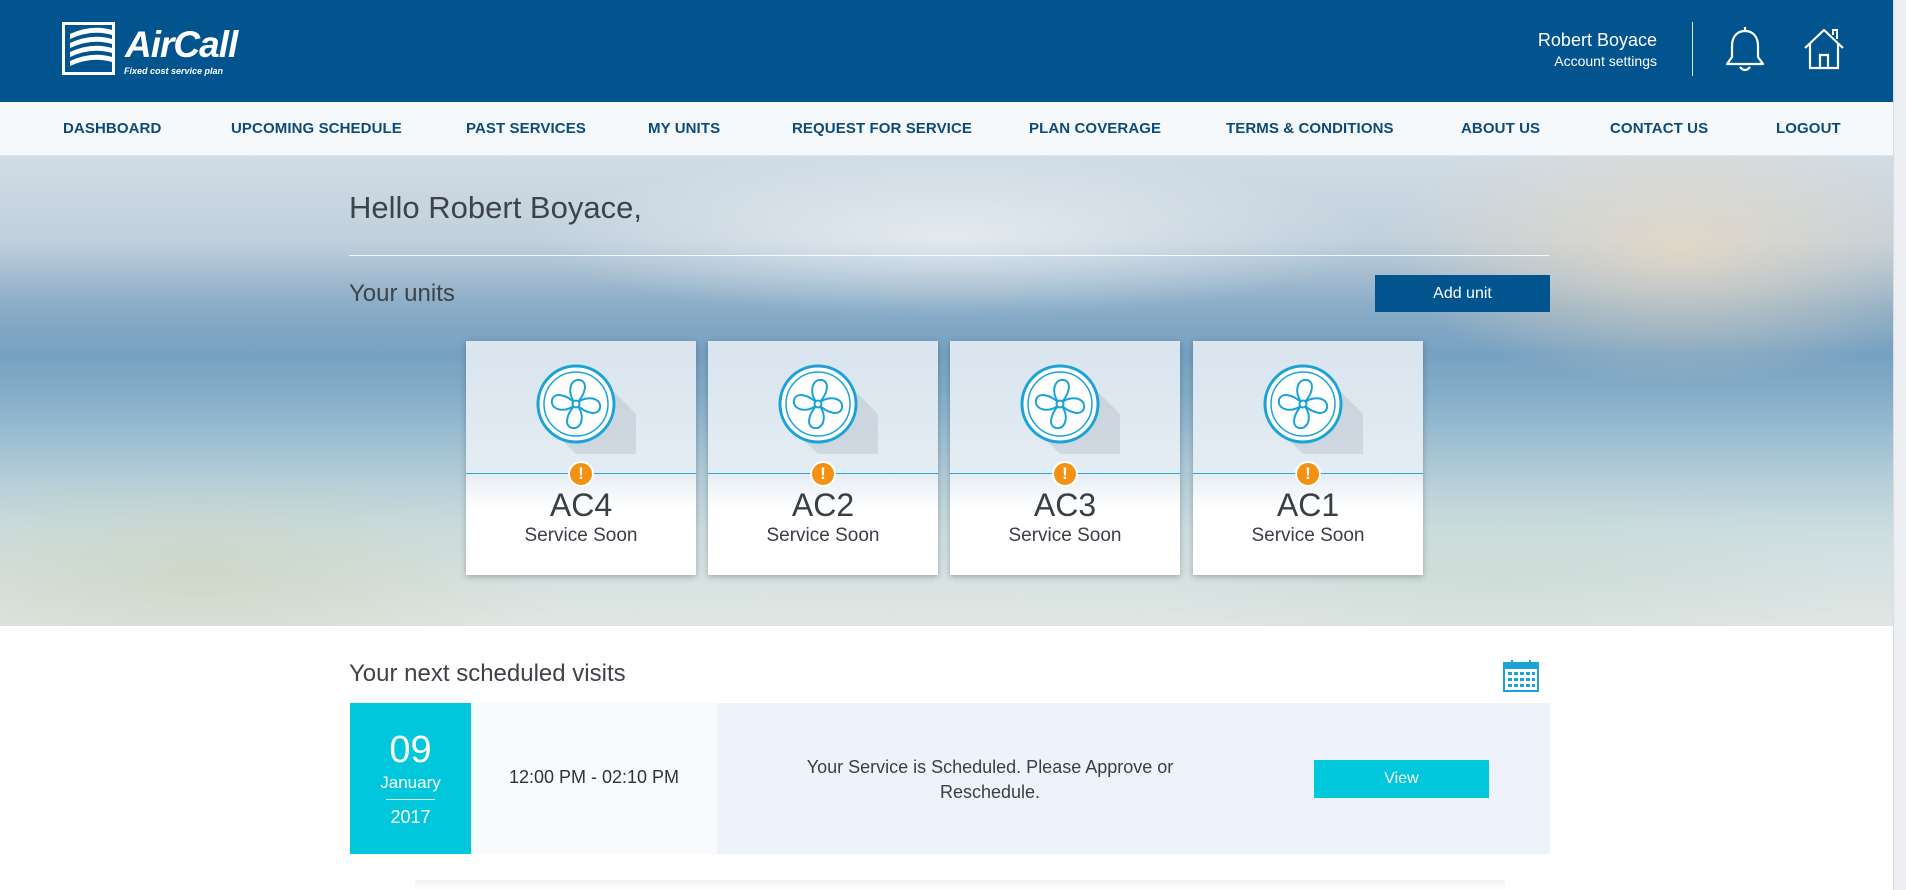 This screenshot has height=890, width=1906. I want to click on visit-year: 2017, so click(410, 817).